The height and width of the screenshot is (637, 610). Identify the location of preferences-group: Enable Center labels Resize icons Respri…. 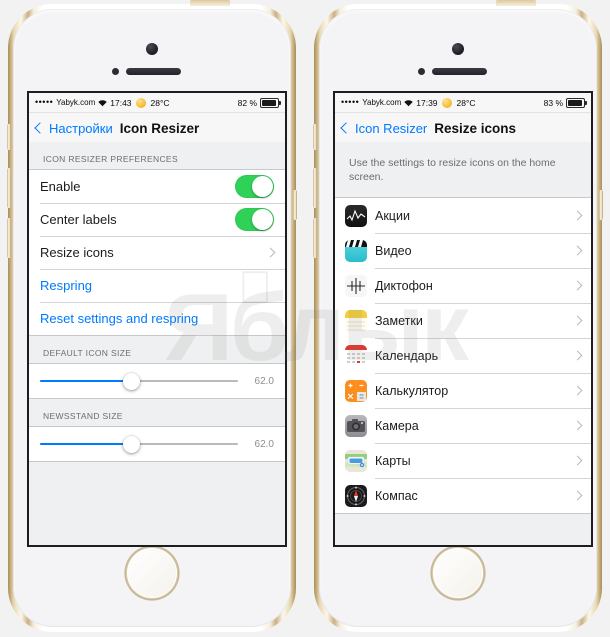
(157, 252).